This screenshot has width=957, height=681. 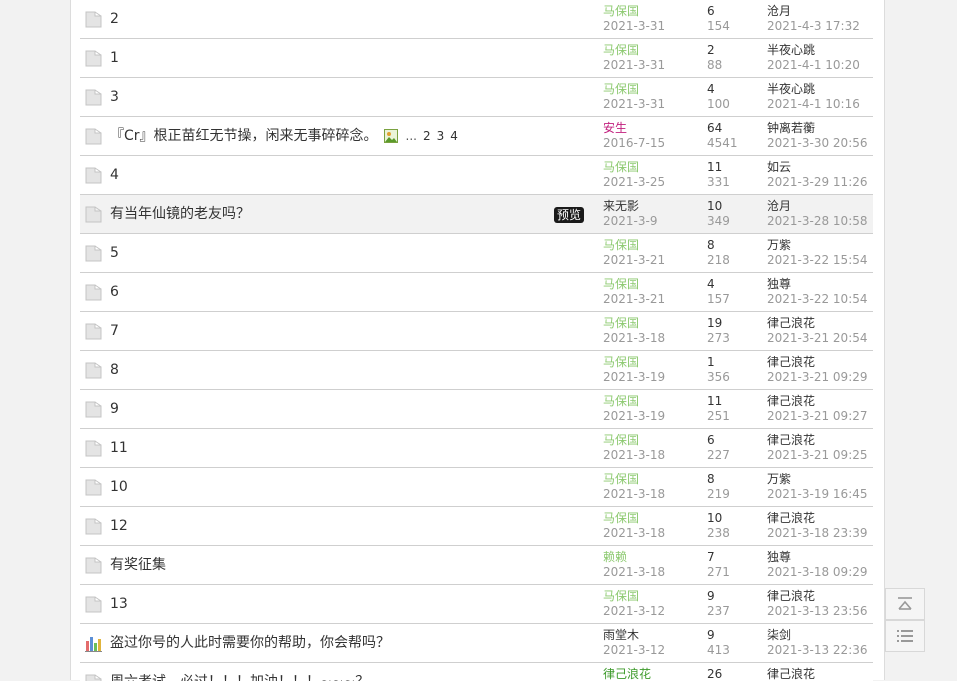 I want to click on thread-row: 2 马保国 2021-3-31 6 154 沧月 2021-4-3 17:32, so click(x=476, y=19).